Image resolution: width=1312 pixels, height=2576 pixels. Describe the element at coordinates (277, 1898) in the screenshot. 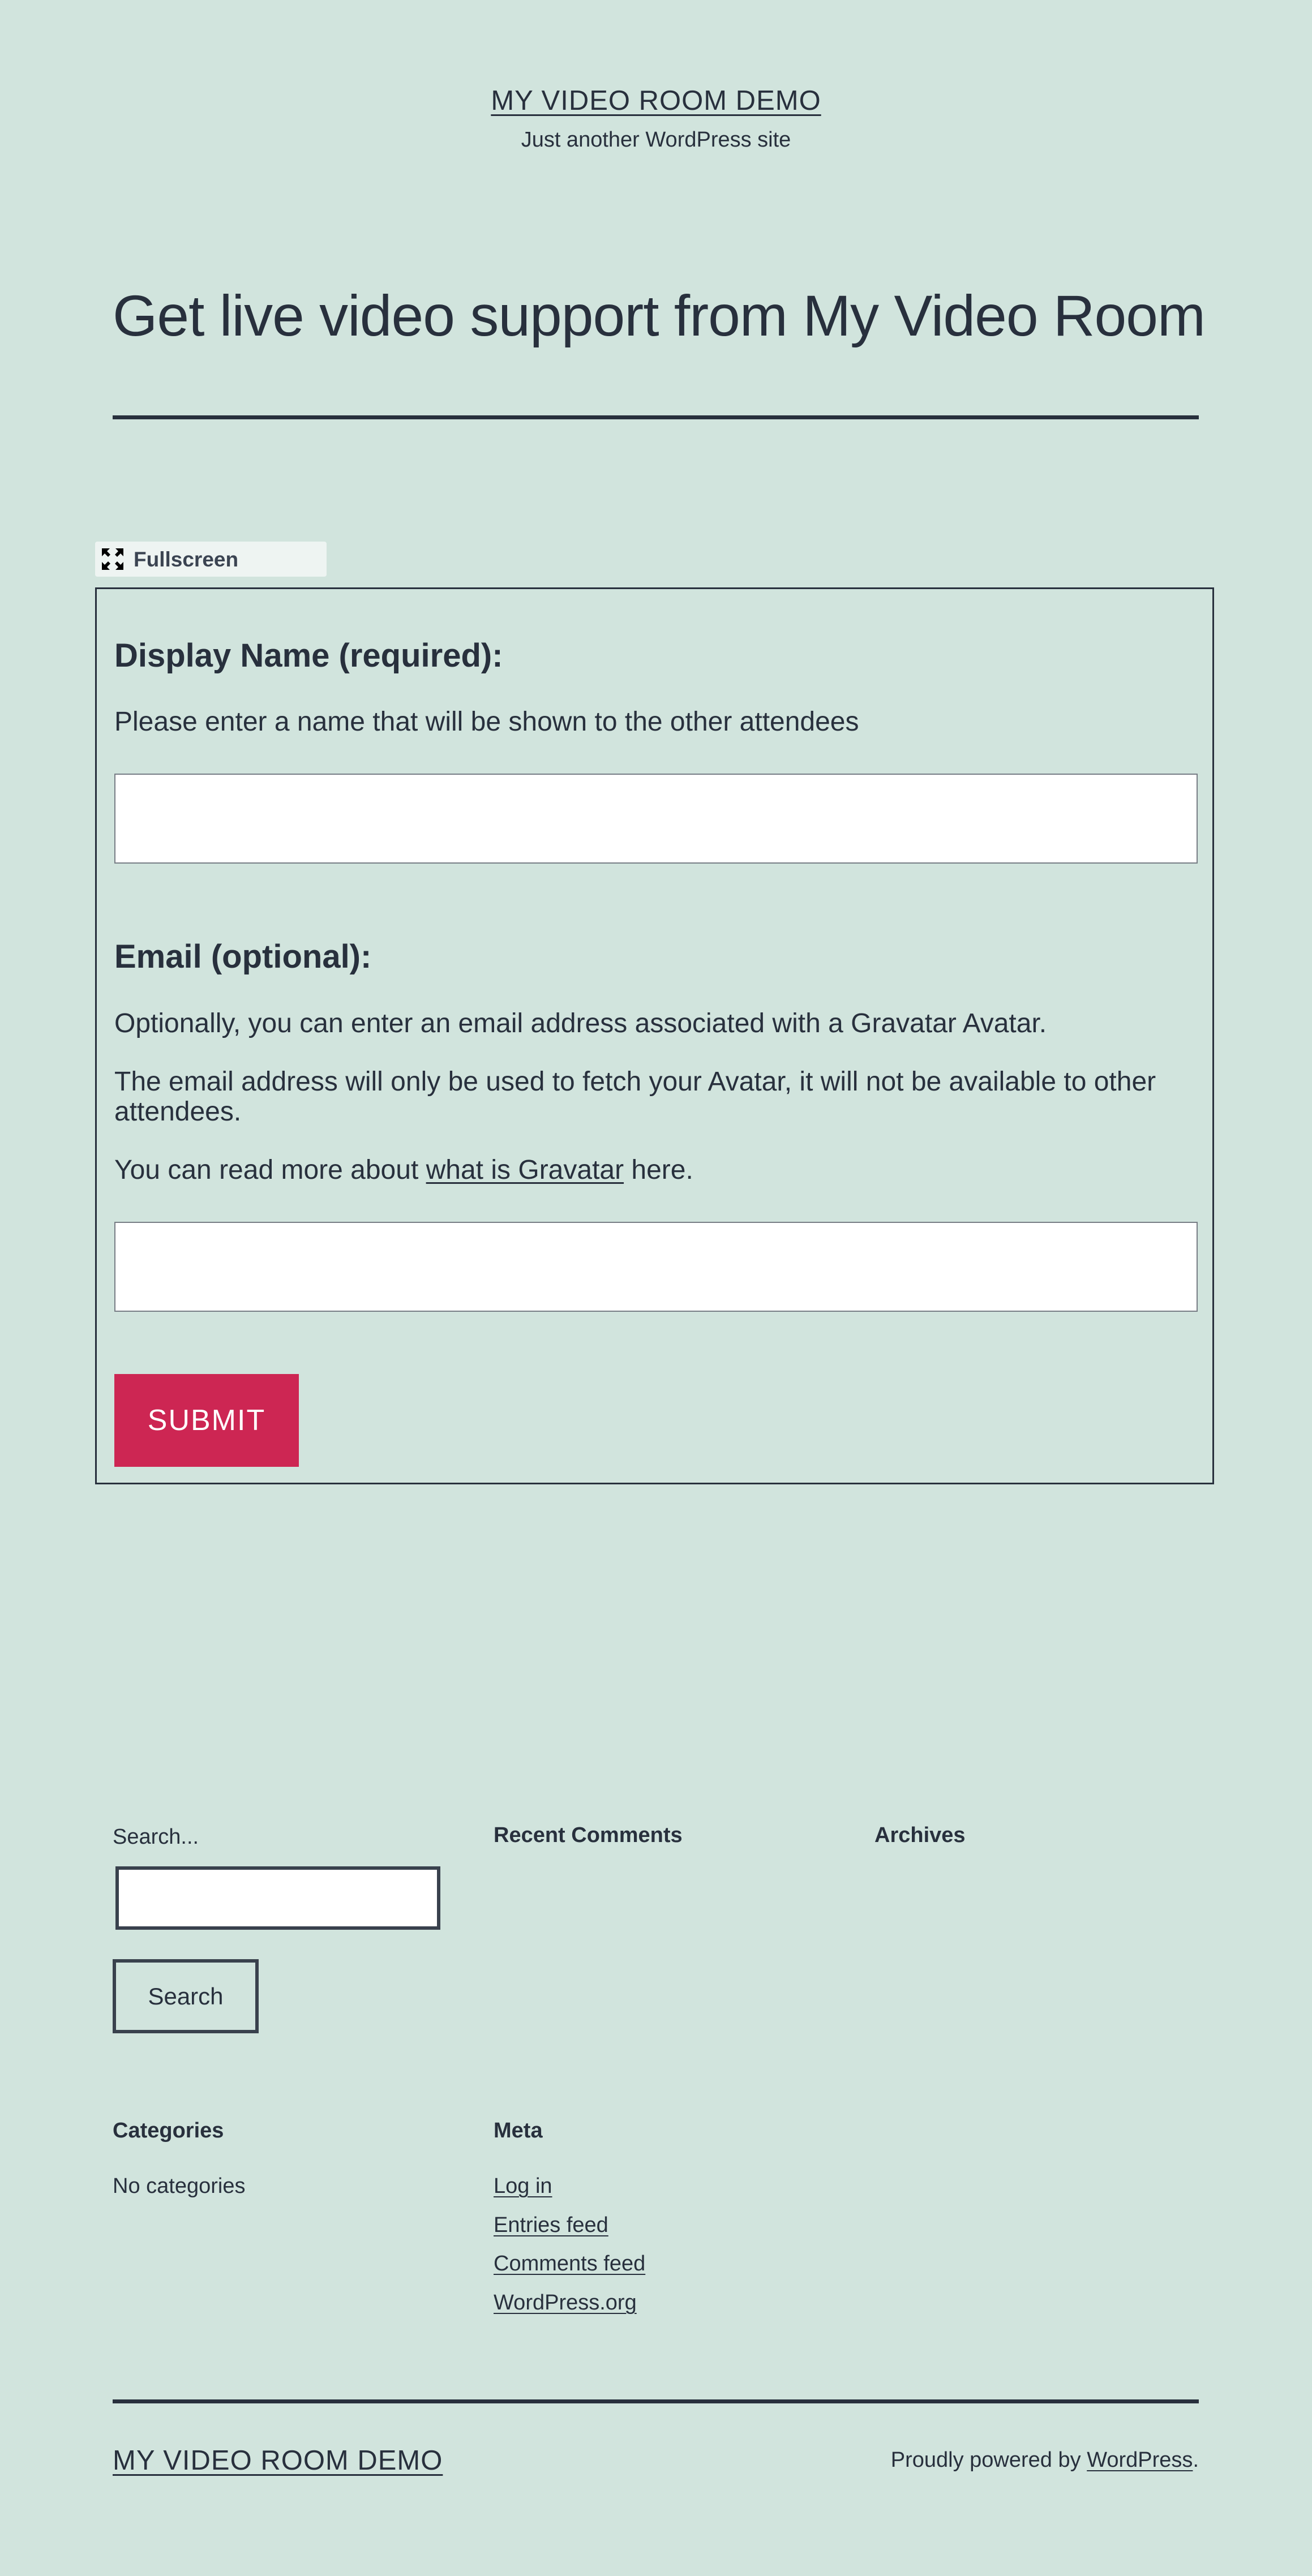

I see `search-input` at that location.